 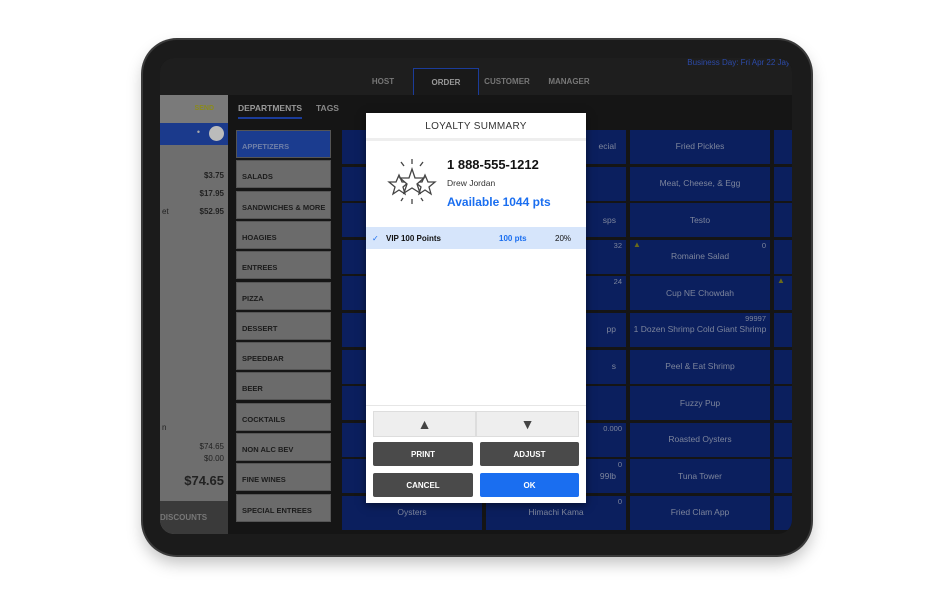 I want to click on department-appetizers: APPETIZERS, so click(x=283, y=144).